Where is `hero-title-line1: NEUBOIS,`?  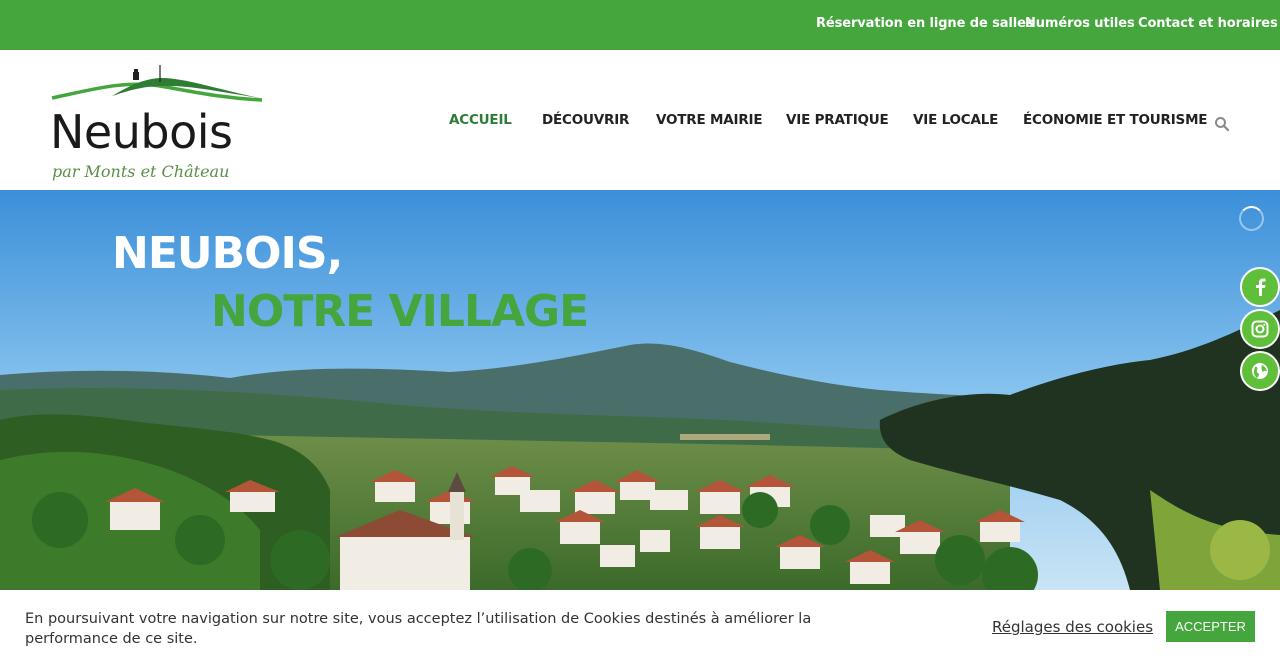 hero-title-line1: NEUBOIS, is located at coordinates (227, 253).